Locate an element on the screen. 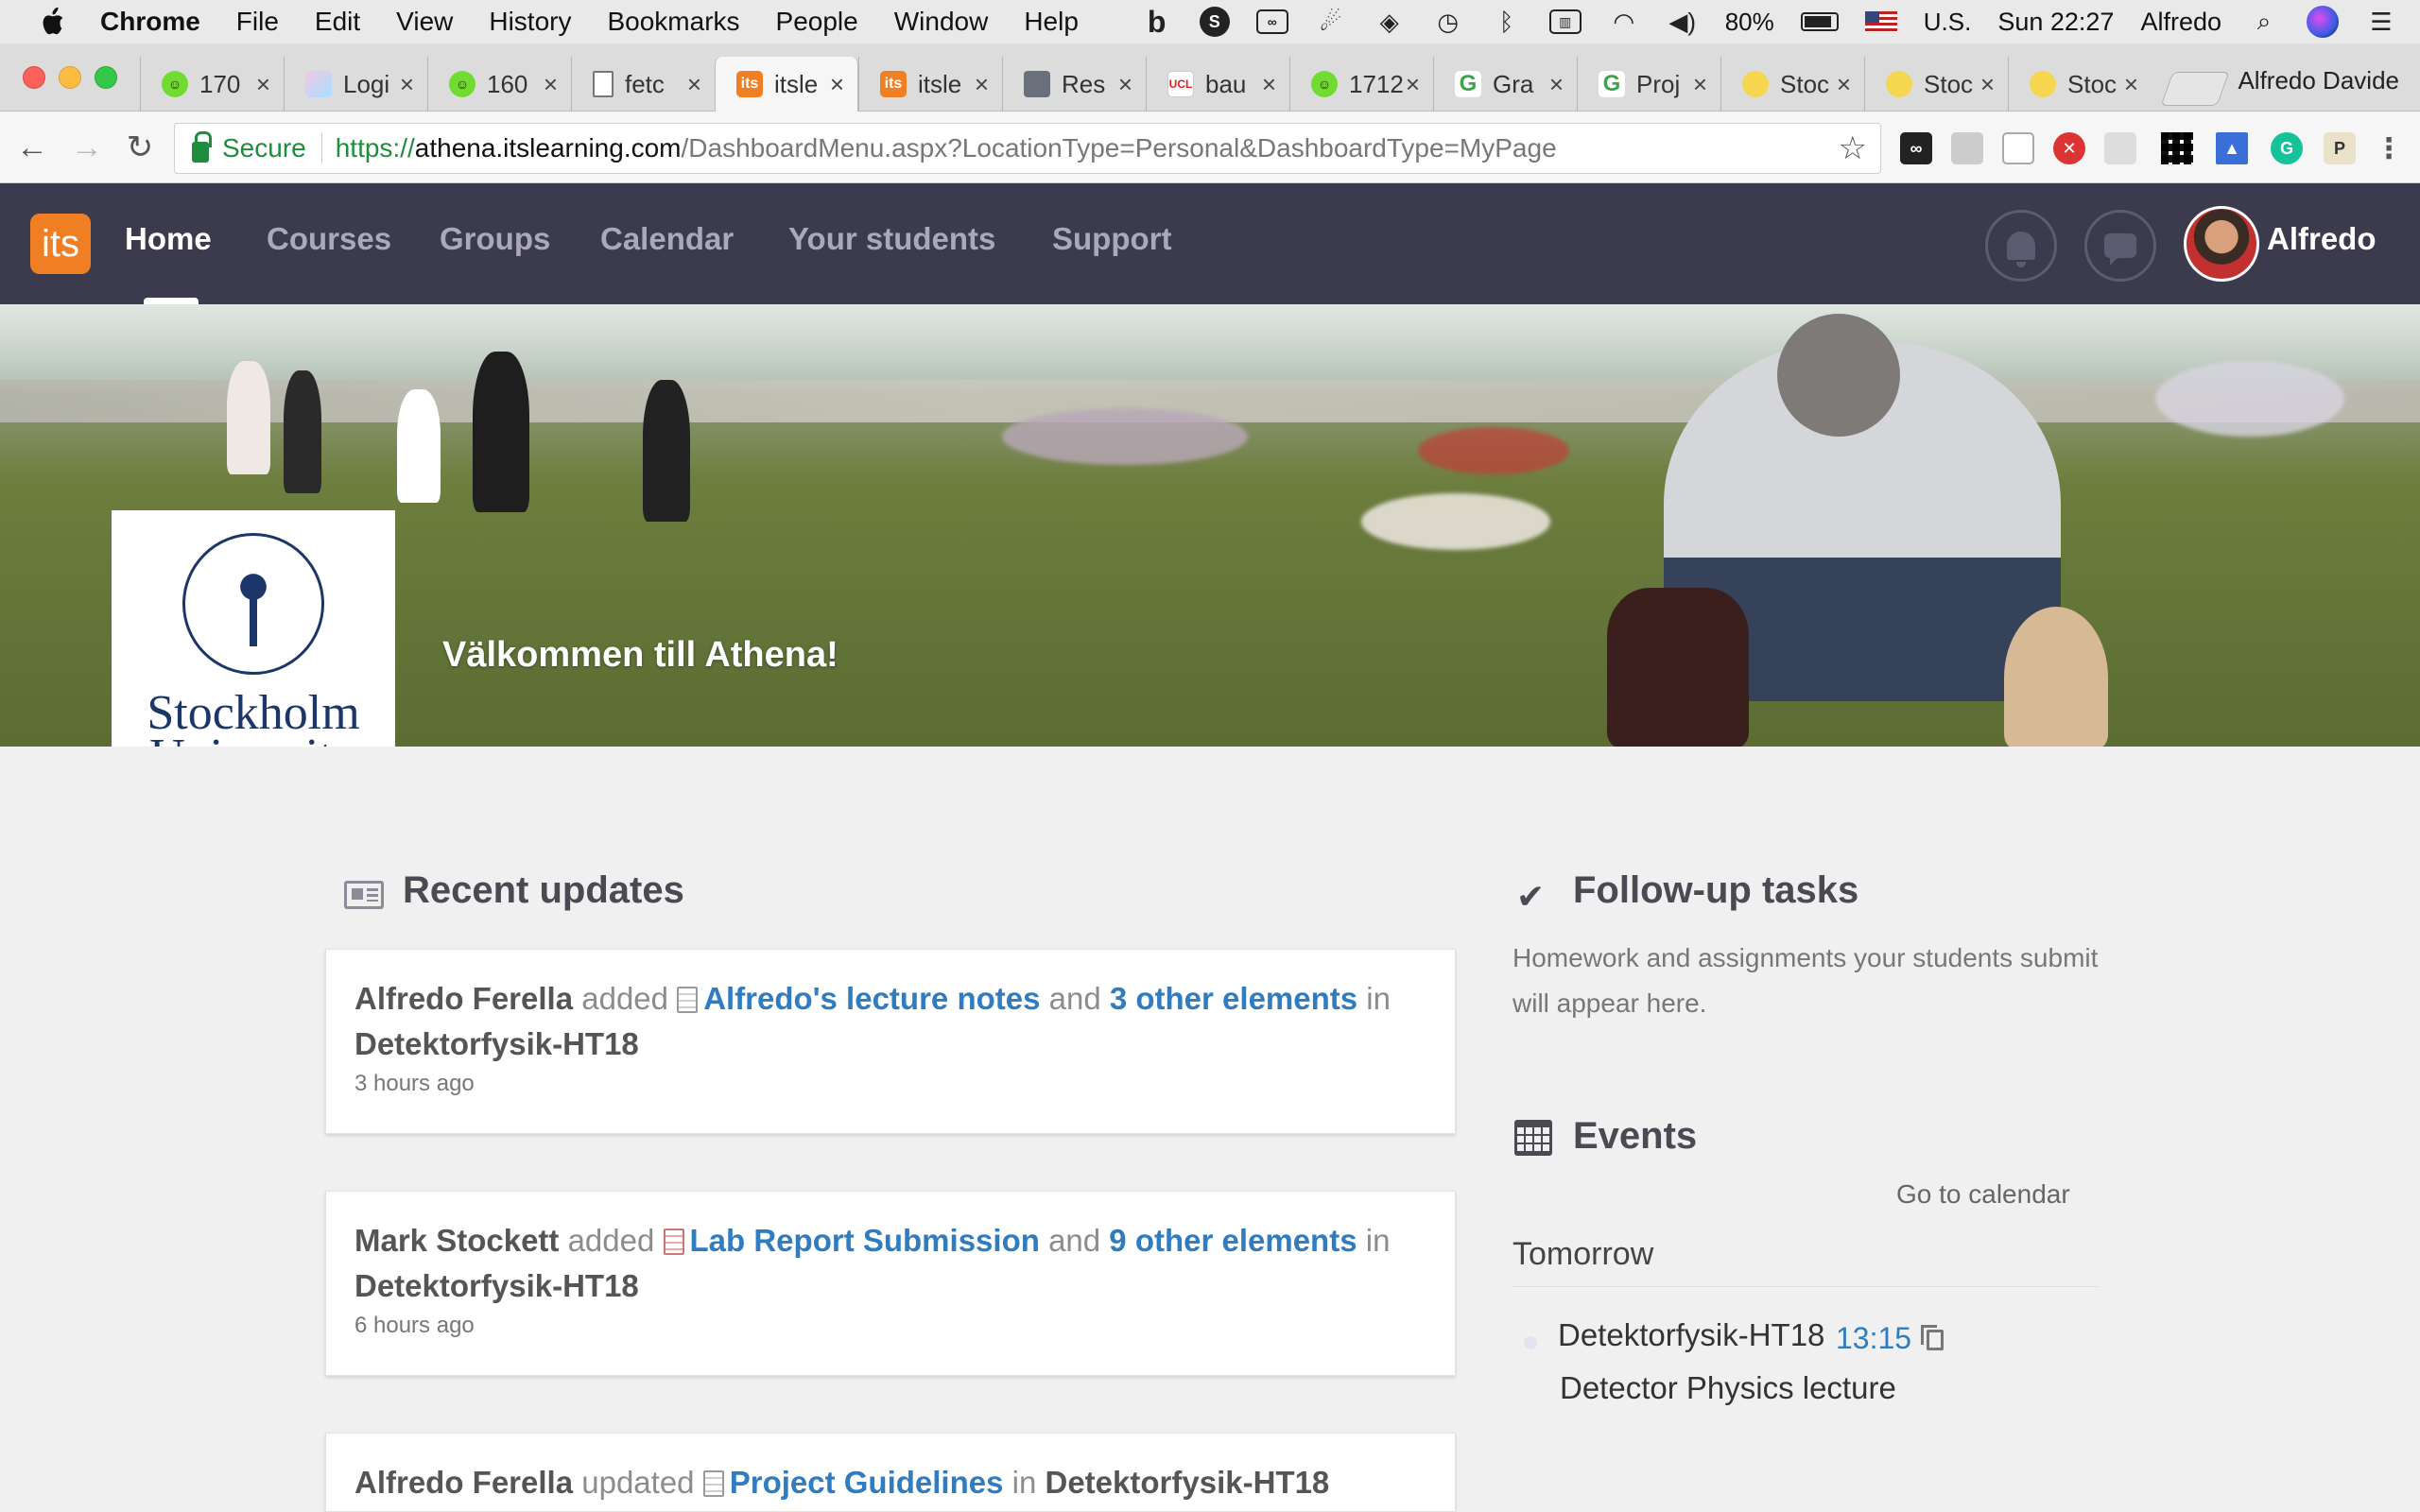 The height and width of the screenshot is (1512, 2420). other-elements-link: 9 other elements is located at coordinates (1233, 1240).